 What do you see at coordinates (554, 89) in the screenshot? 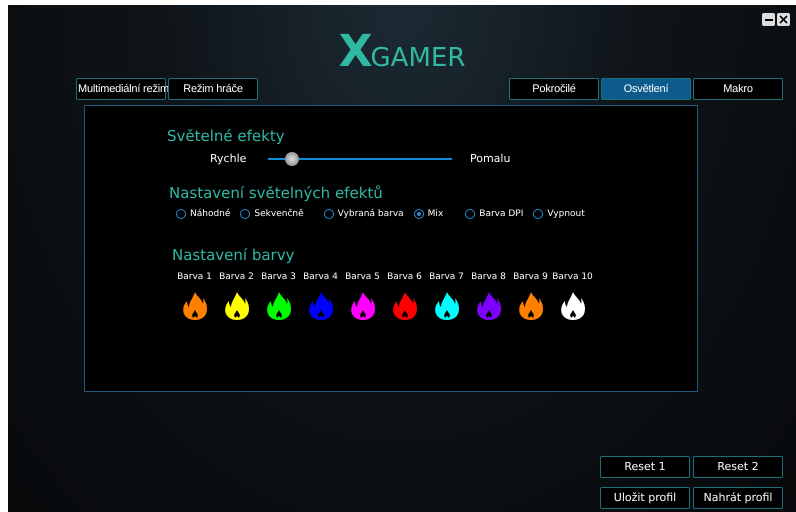
I see `tab: Pokročilé` at bounding box center [554, 89].